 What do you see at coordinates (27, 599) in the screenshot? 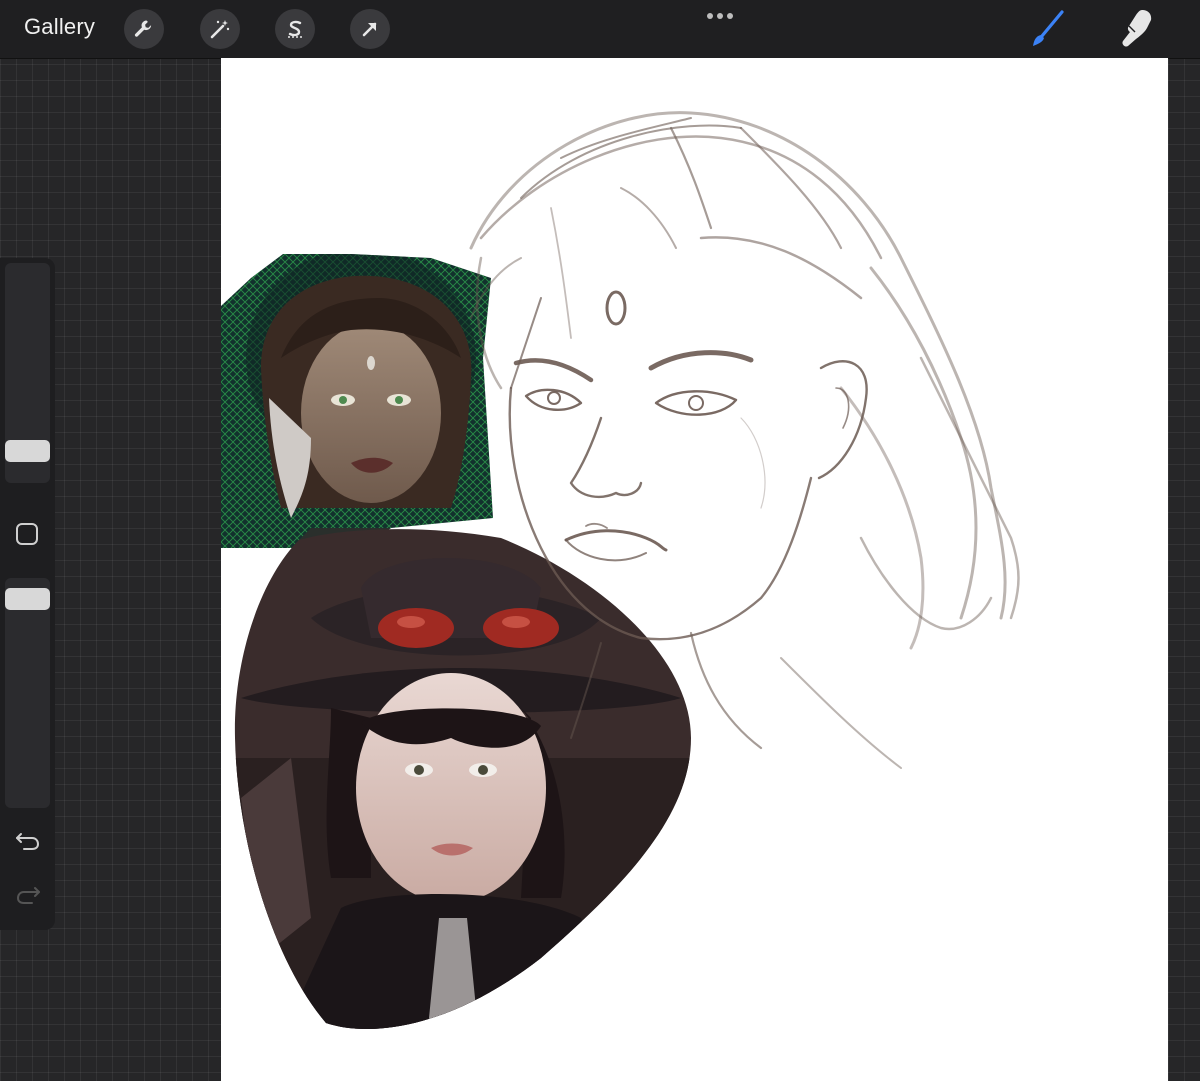
I see `opacity-thumb` at bounding box center [27, 599].